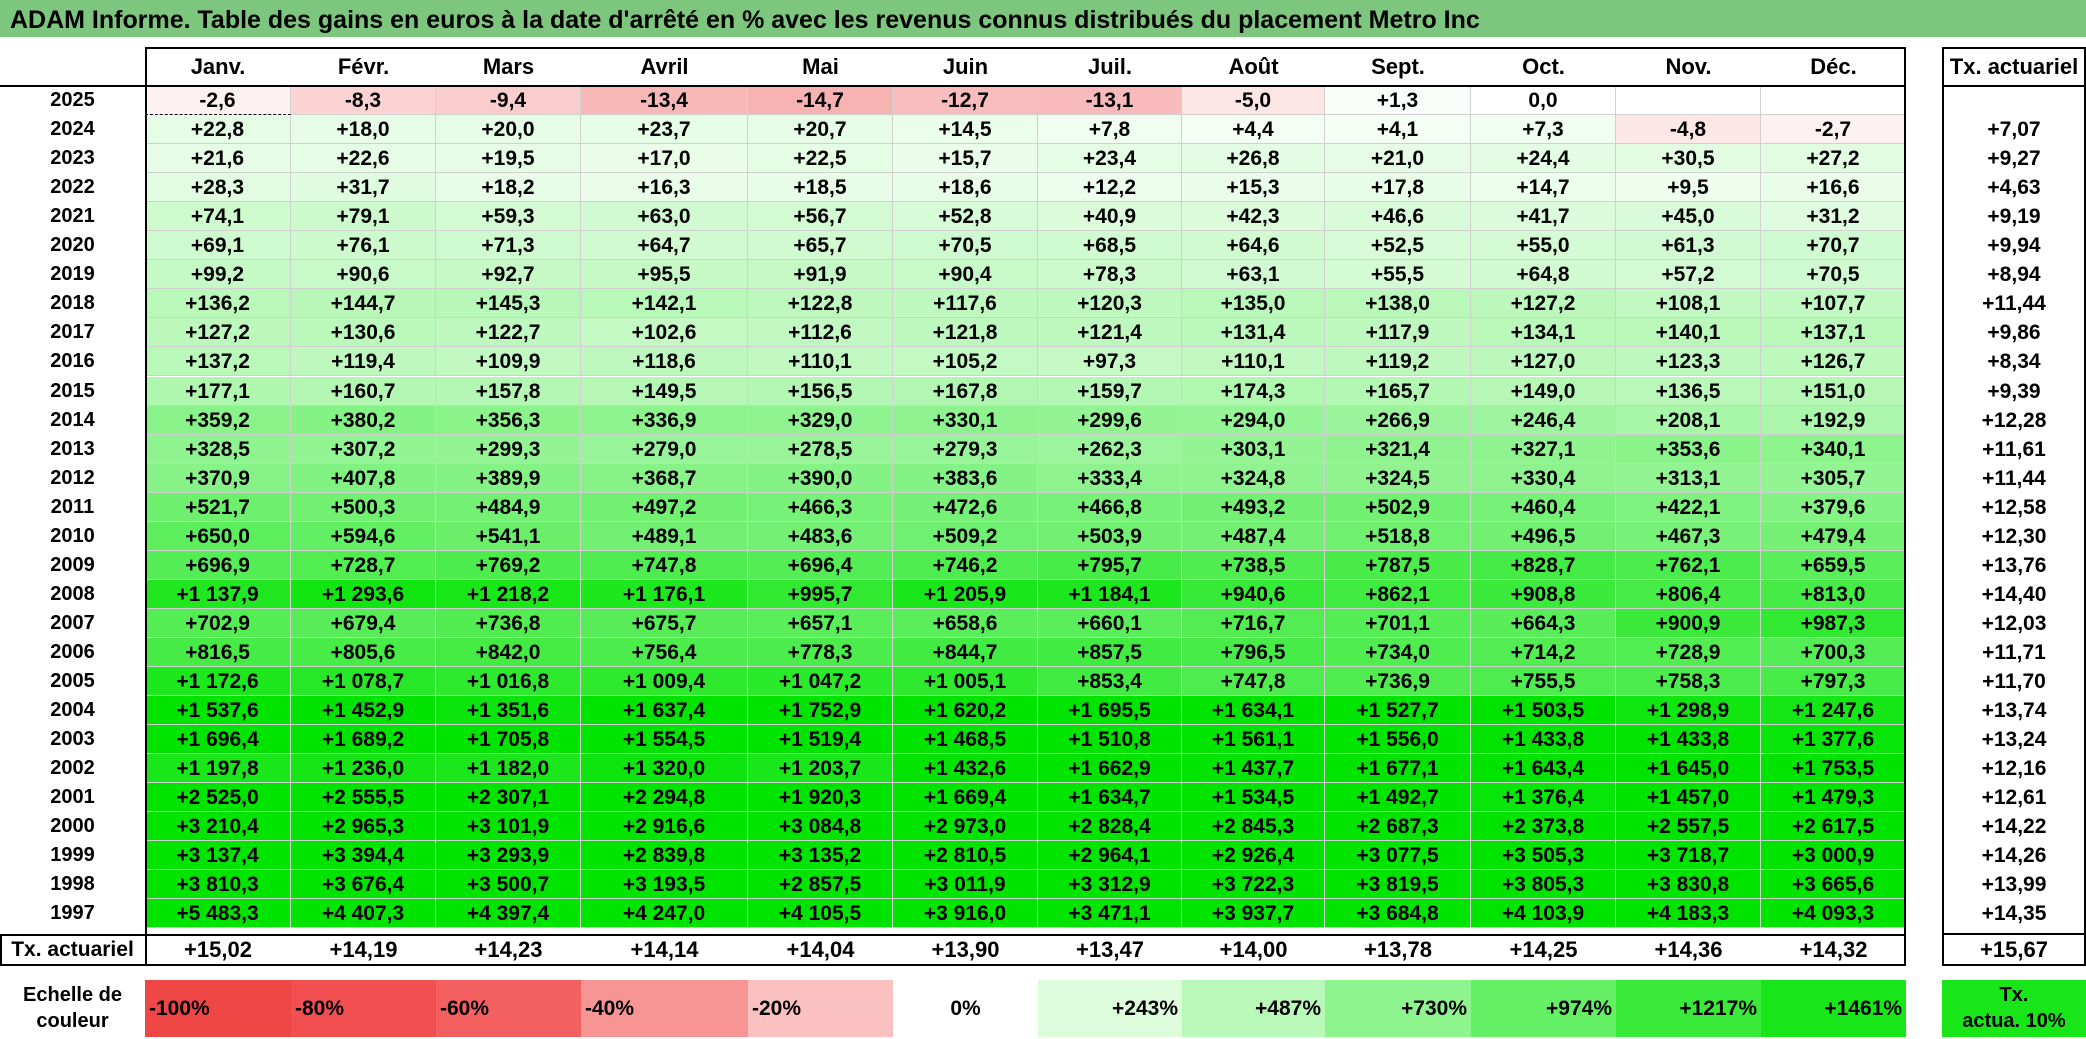 The width and height of the screenshot is (2086, 1039). What do you see at coordinates (820, 333) in the screenshot?
I see `gain-cell: +112,6` at bounding box center [820, 333].